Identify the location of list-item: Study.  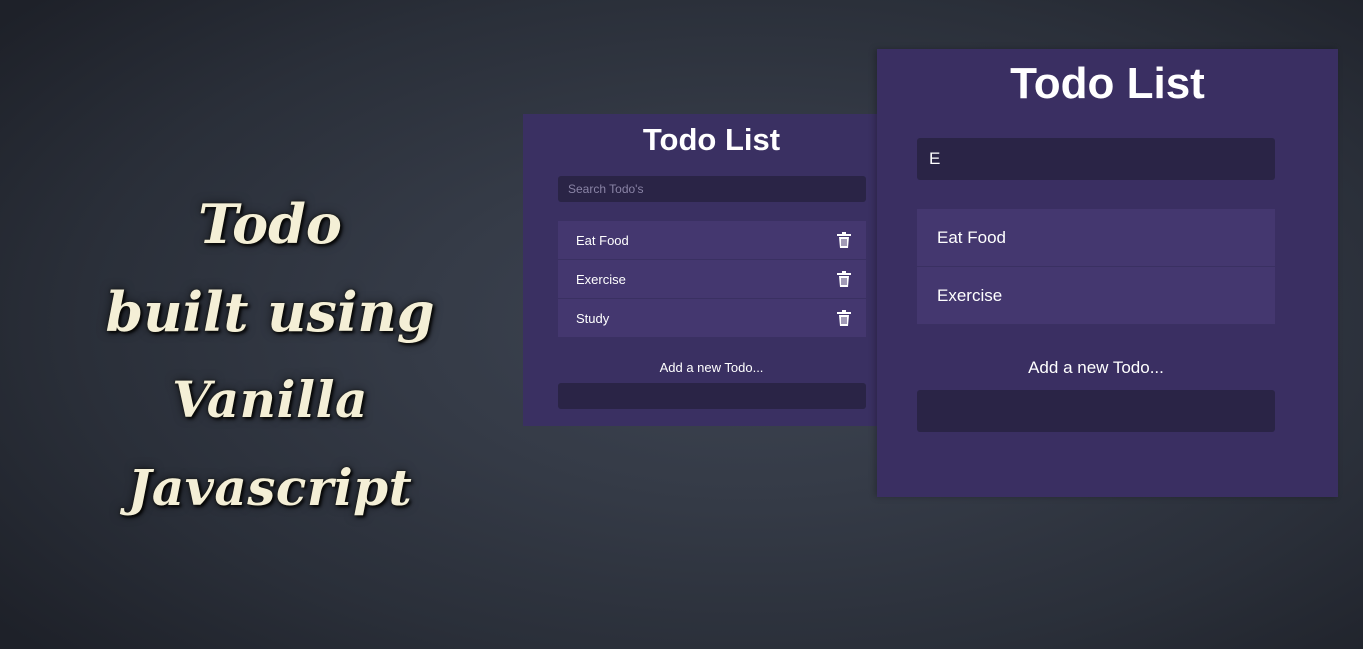
(712, 318).